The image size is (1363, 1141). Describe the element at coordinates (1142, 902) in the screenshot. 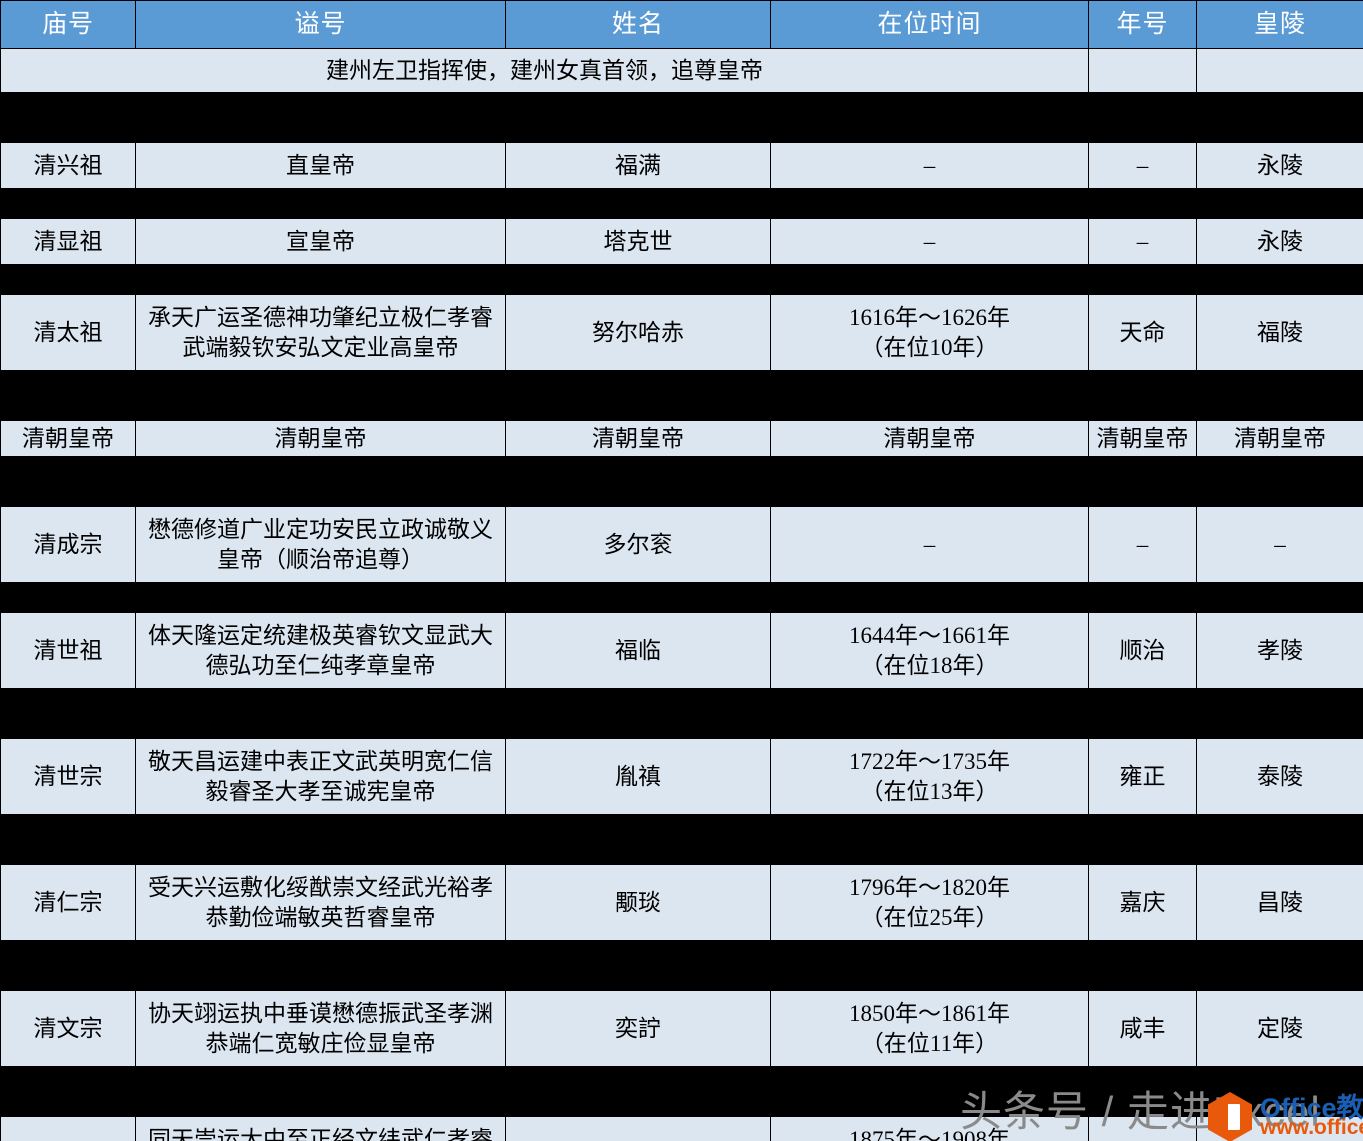

I see `cell-era-name: 嘉庆` at that location.